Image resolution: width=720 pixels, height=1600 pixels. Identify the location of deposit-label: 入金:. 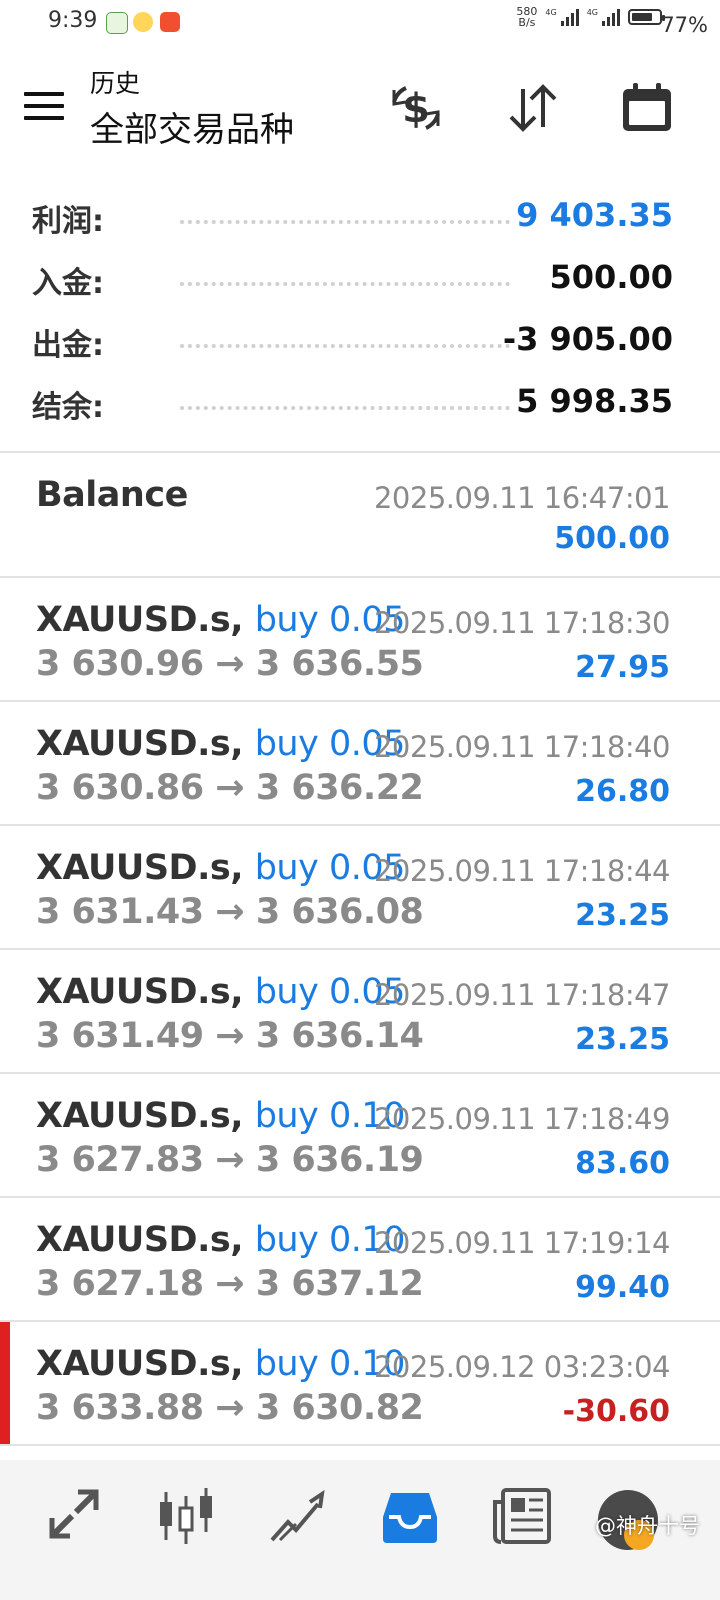
(68, 283).